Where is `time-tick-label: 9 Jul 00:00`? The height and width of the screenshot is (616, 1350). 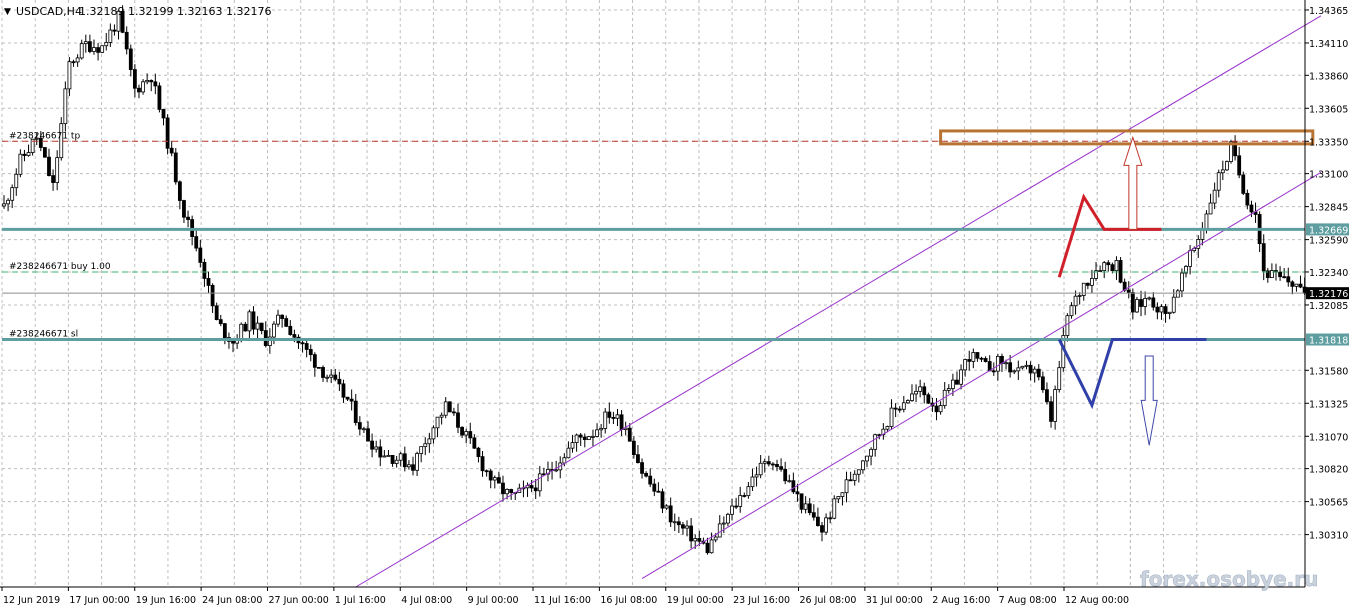
time-tick-label: 9 Jul 00:00 is located at coordinates (493, 600).